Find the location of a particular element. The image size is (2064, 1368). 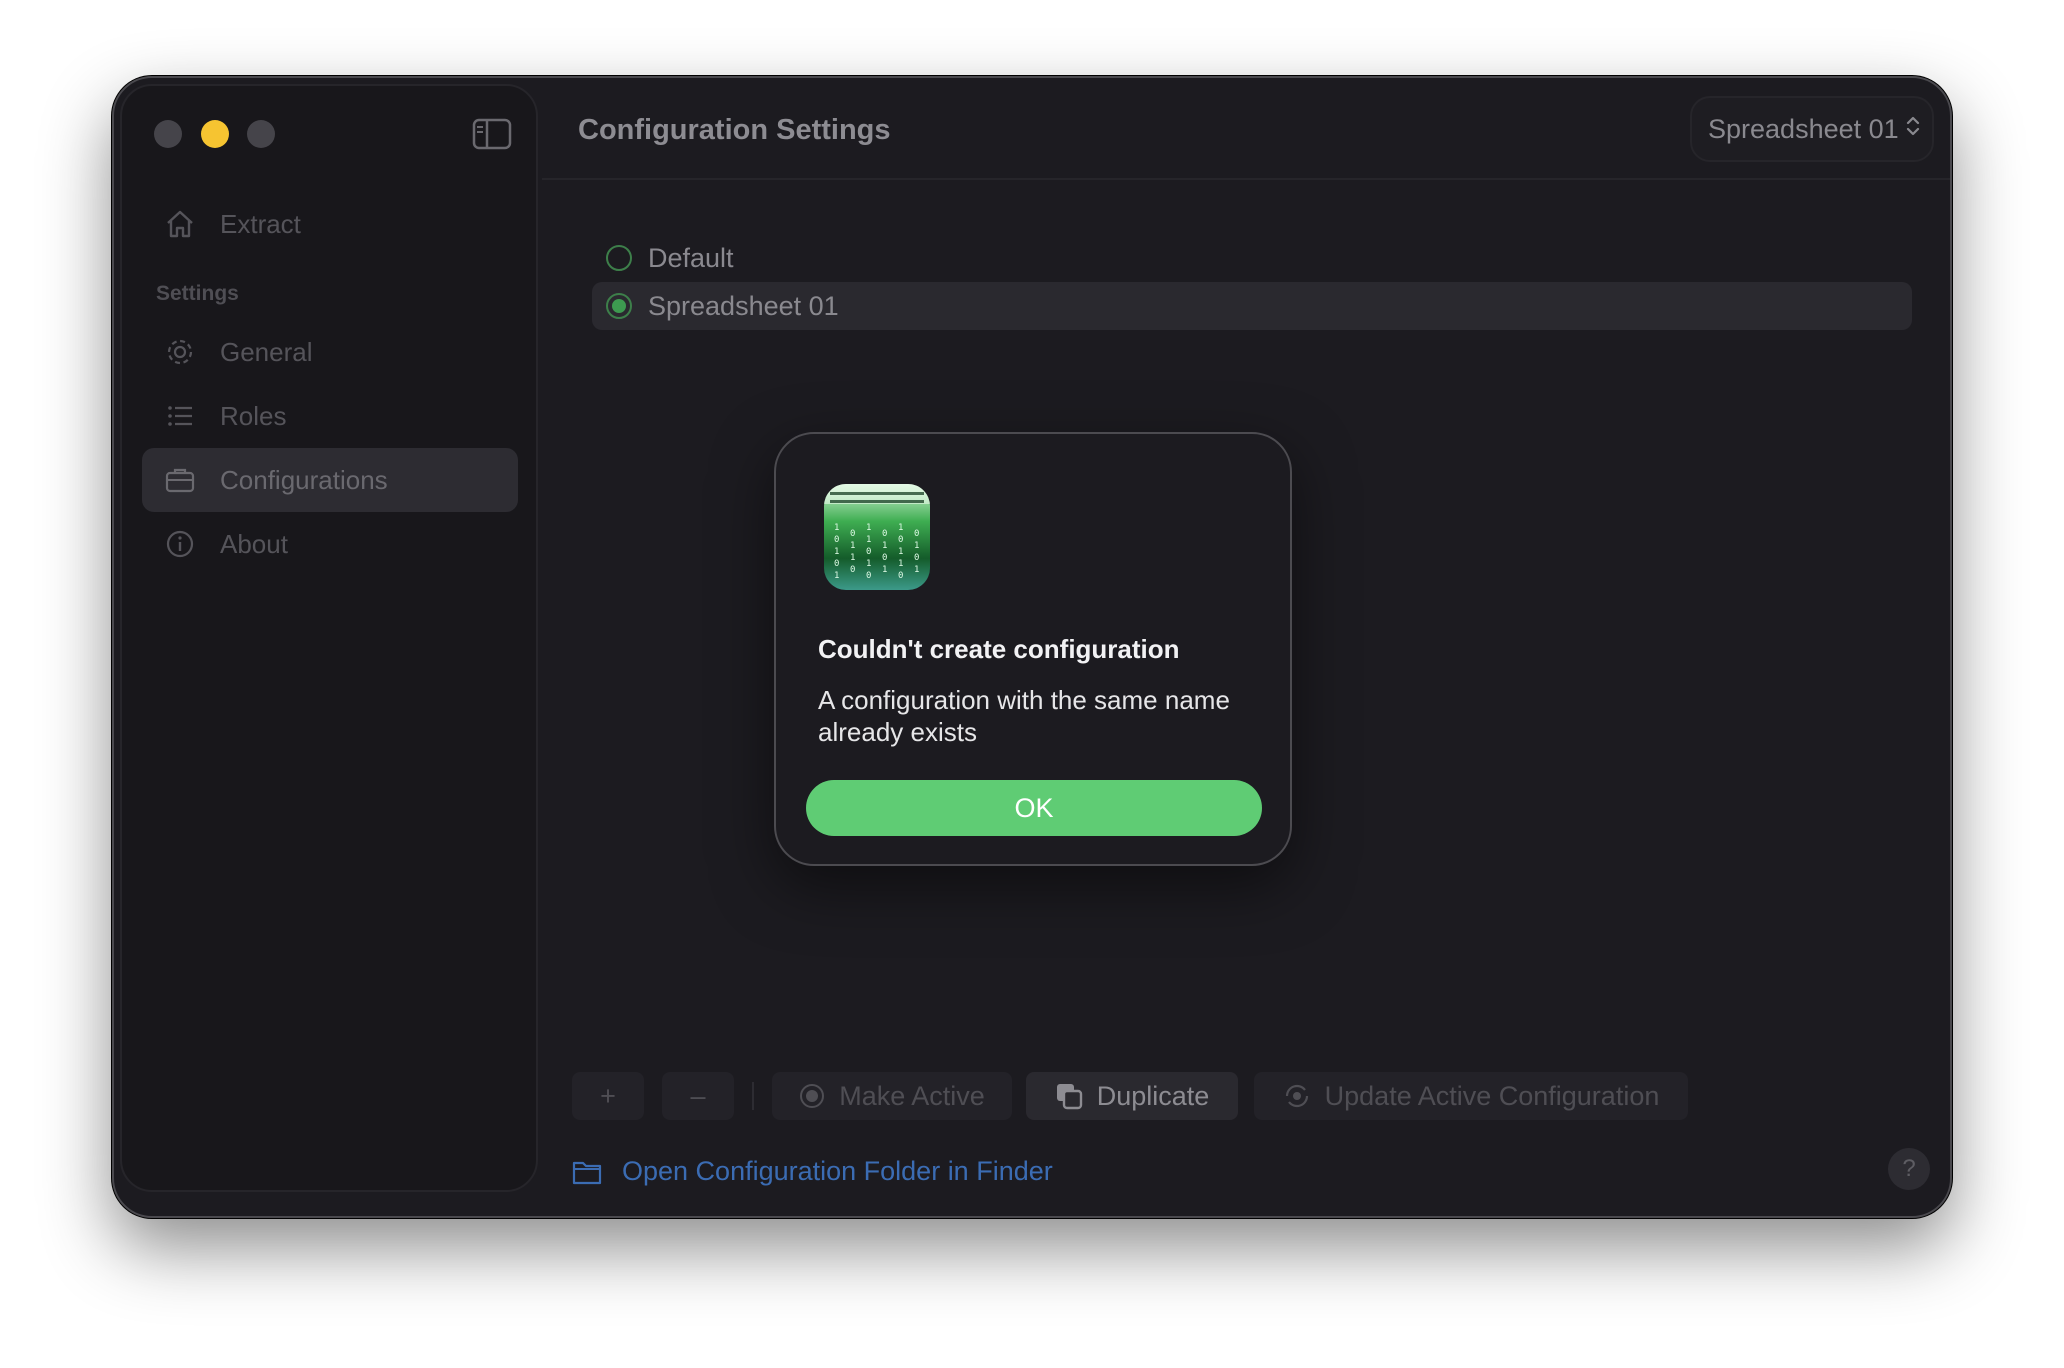

sidebar-item-extract: Extract is located at coordinates (330, 224).